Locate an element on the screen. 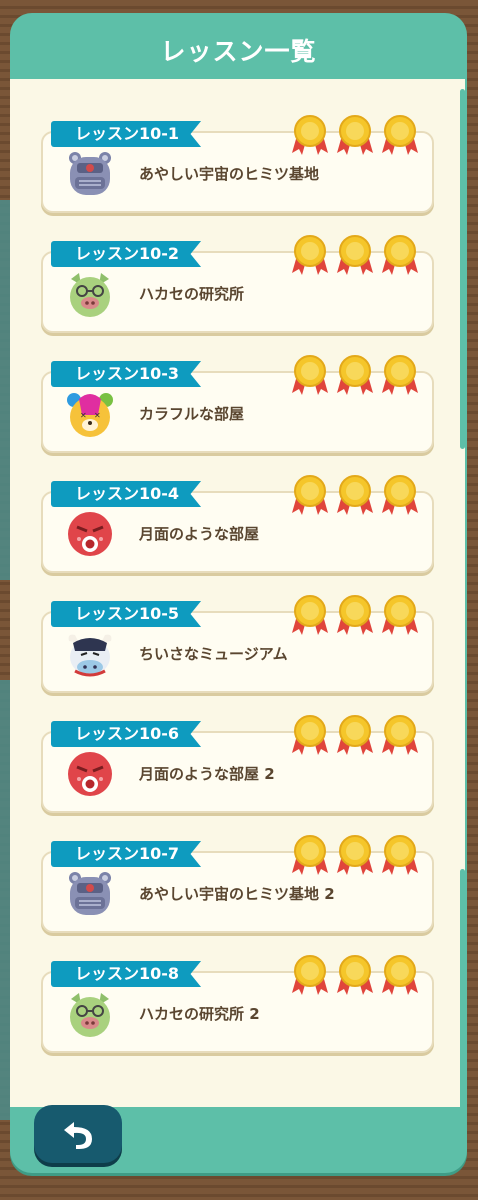 The width and height of the screenshot is (478, 1200). lesson-card-10-2: レッスン10-2 ハカセの研究所 is located at coordinates (237, 284).